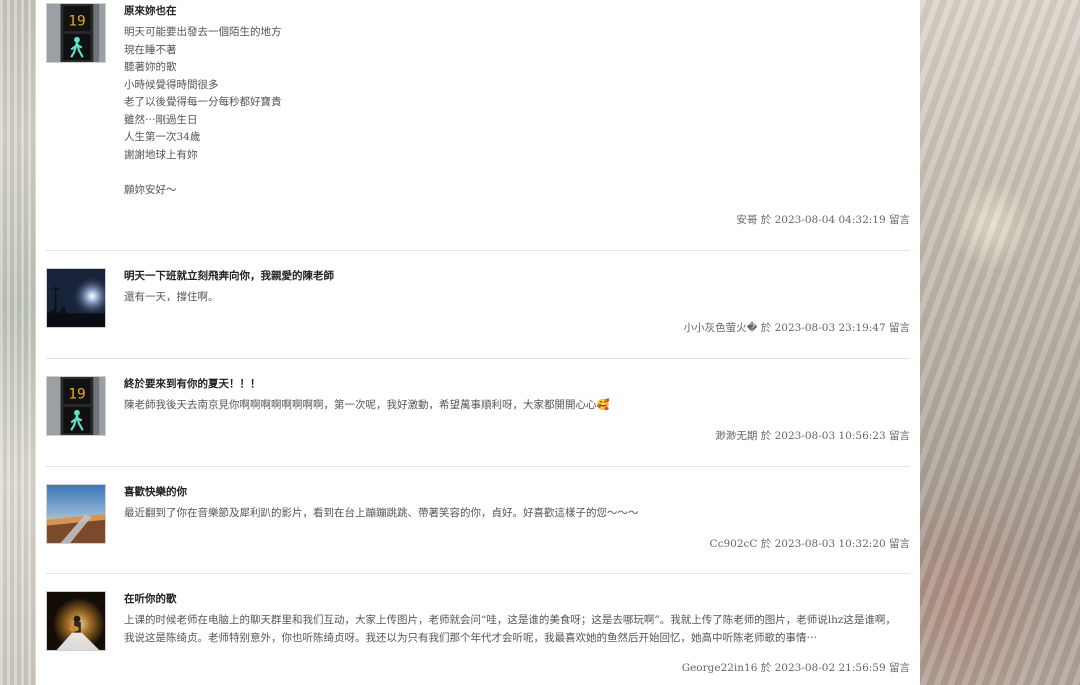 The height and width of the screenshot is (685, 1080). Describe the element at coordinates (830, 328) in the screenshot. I see `post-date: 2023-08-03 23:19:47` at that location.